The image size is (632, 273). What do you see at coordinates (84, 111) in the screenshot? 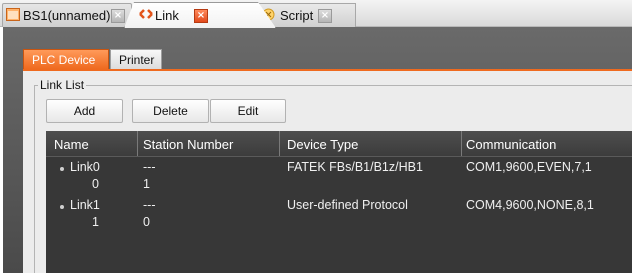
I see `add-button: Add` at bounding box center [84, 111].